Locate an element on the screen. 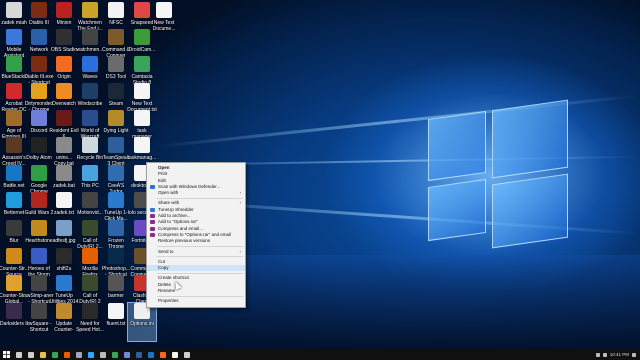 Image resolution: width=640 pixels, height=360 pixels. photoshop-icon is located at coordinates (91, 354).